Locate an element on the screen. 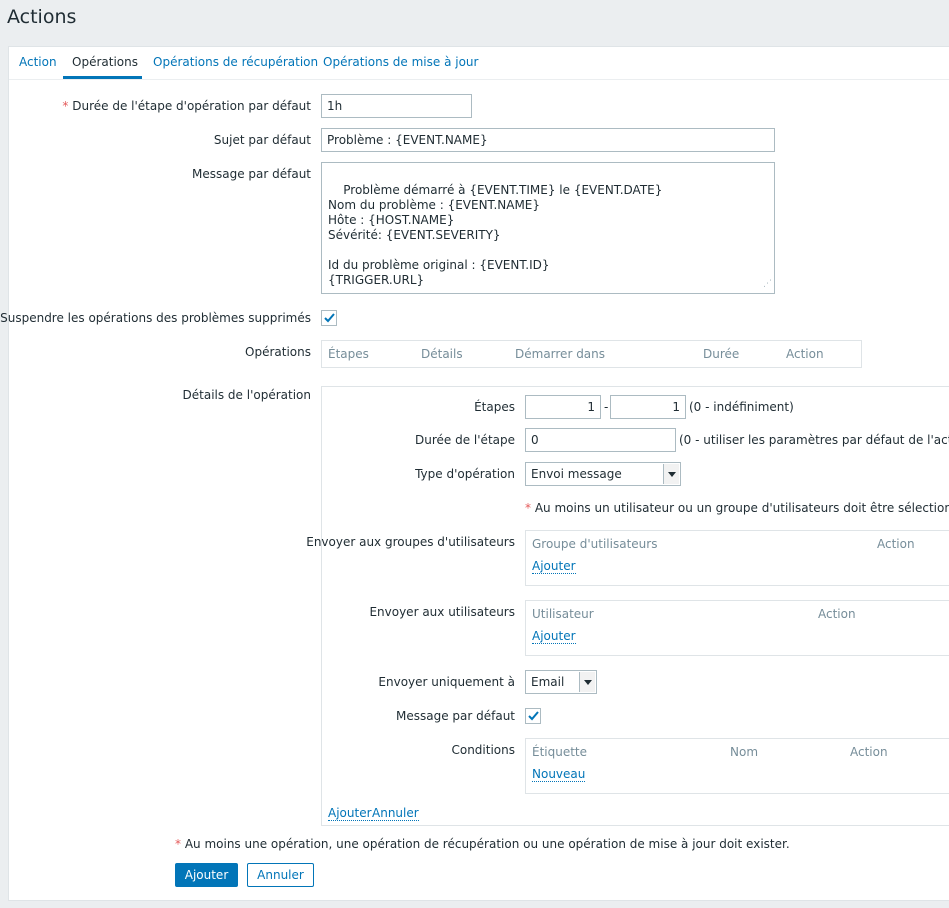  new-condition-link: Nouveau is located at coordinates (559, 774).